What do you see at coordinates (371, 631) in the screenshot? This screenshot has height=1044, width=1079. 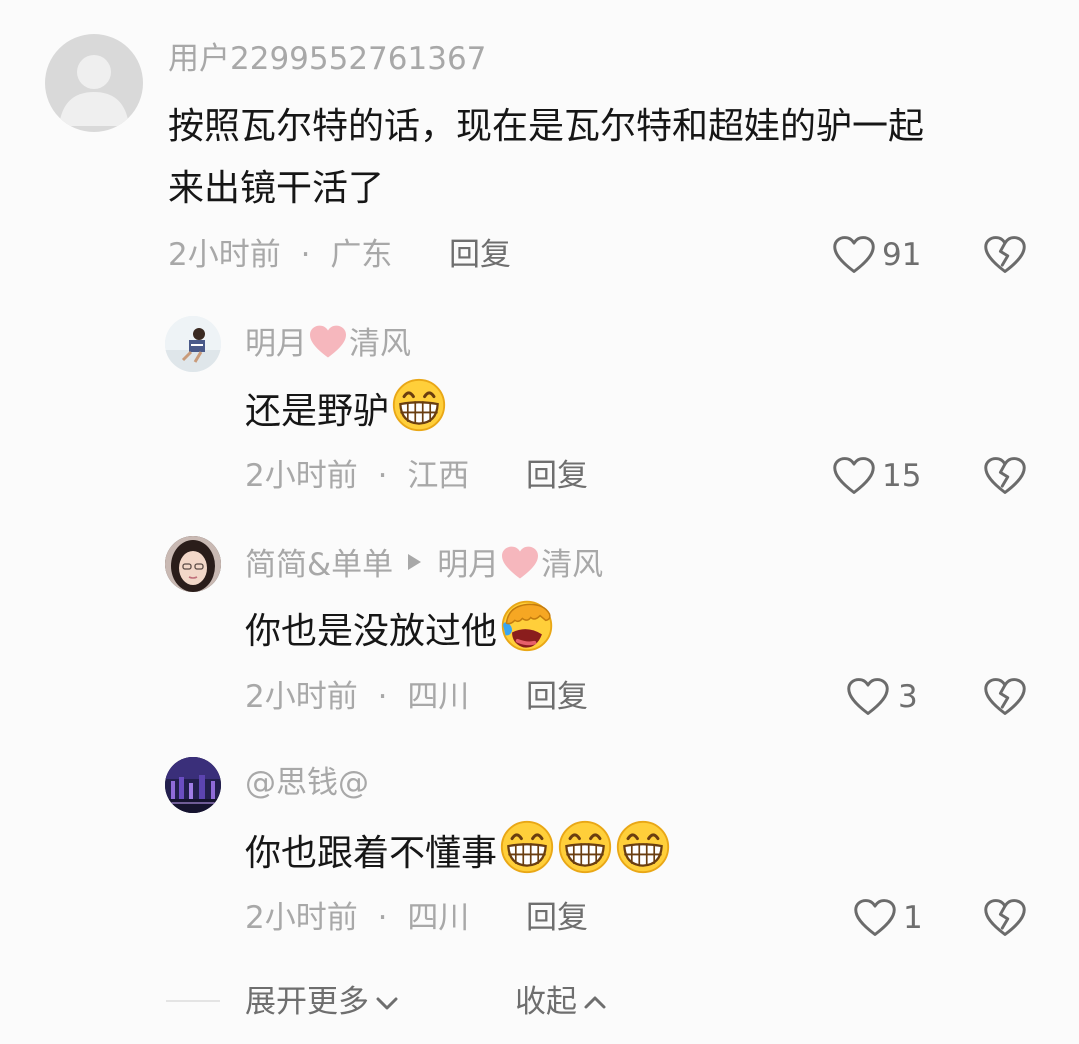 I see `comment-text-content: 你也是没放过他` at bounding box center [371, 631].